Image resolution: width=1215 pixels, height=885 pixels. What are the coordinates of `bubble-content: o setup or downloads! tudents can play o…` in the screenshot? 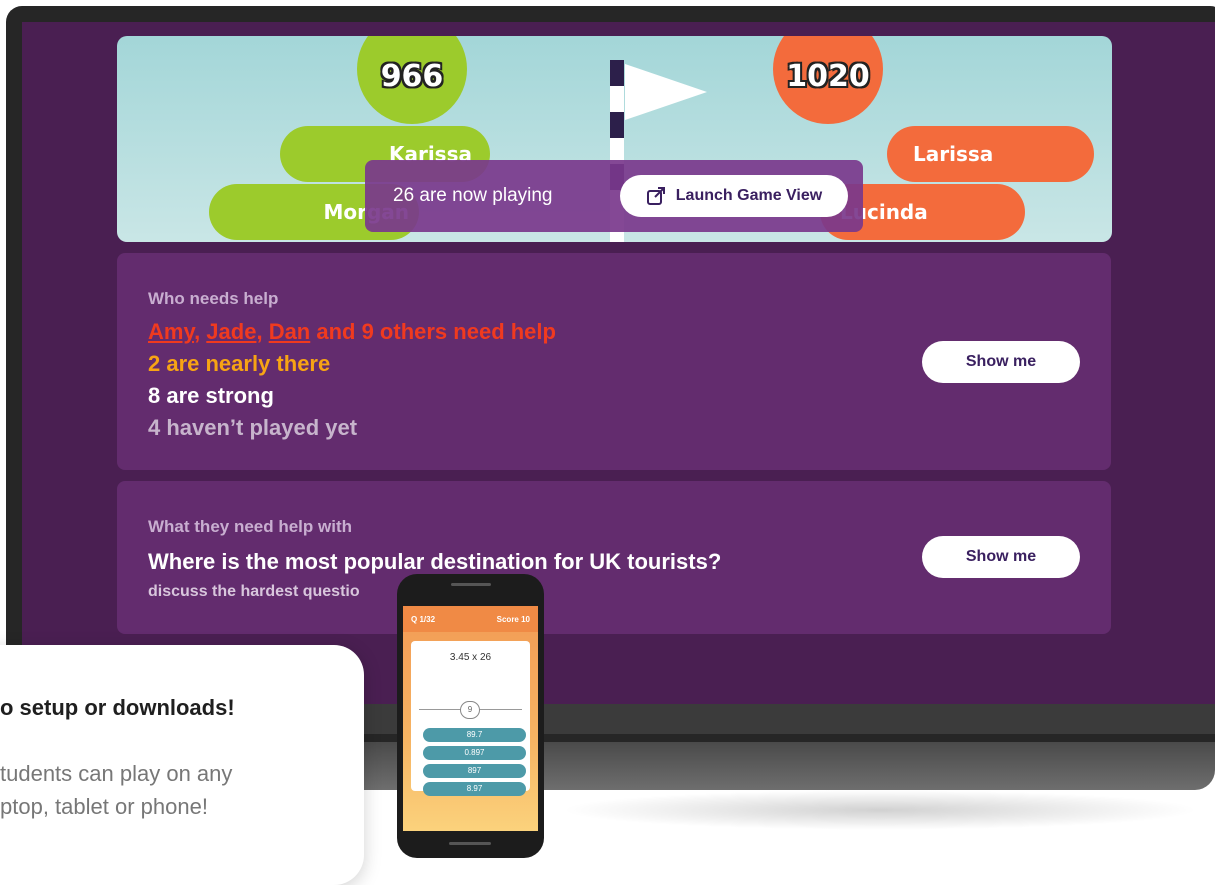 It's located at (182, 765).